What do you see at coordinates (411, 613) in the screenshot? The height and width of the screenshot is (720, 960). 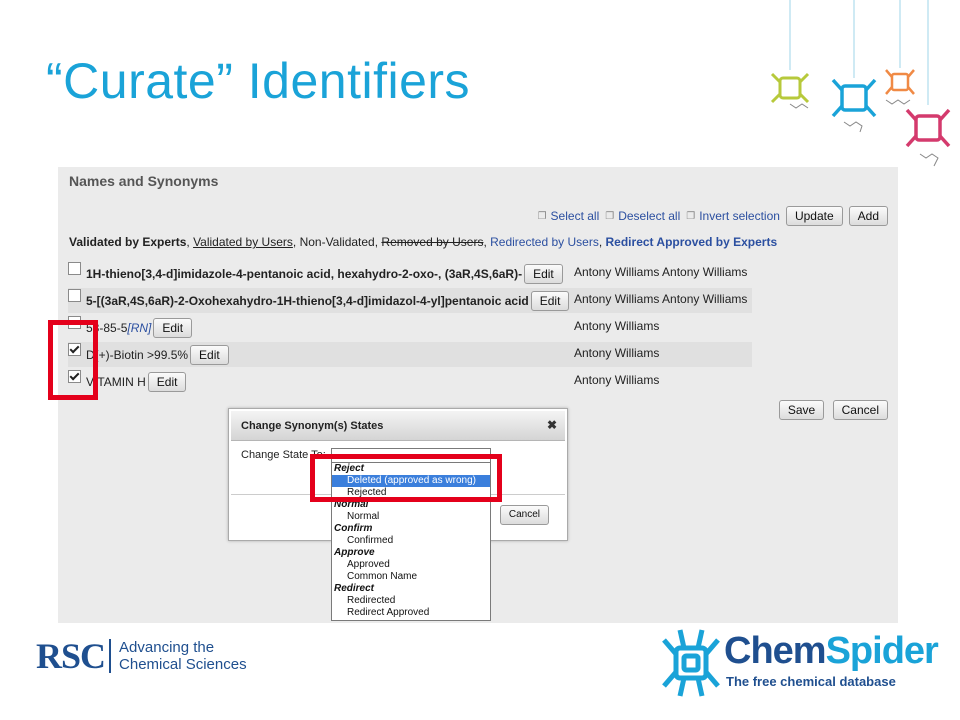 I see `option-redirect-approved: Redirect Approved` at bounding box center [411, 613].